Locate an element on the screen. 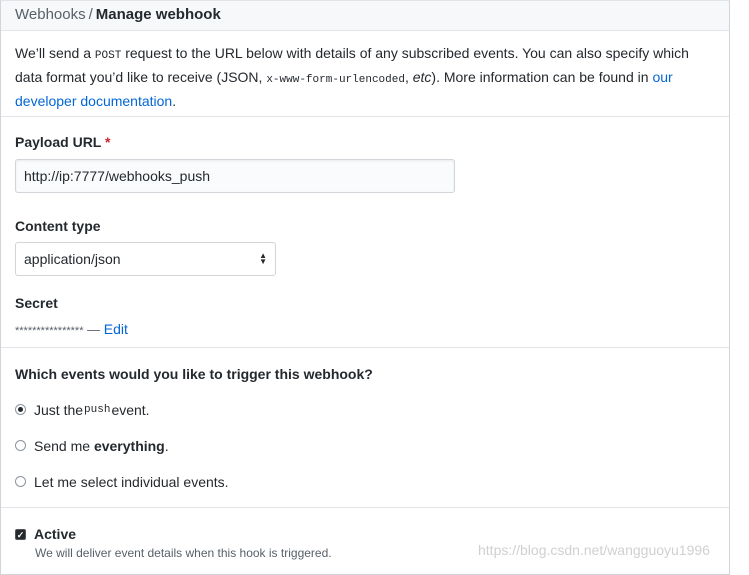 The width and height of the screenshot is (749, 575). page-title: Manage webhook is located at coordinates (158, 14).